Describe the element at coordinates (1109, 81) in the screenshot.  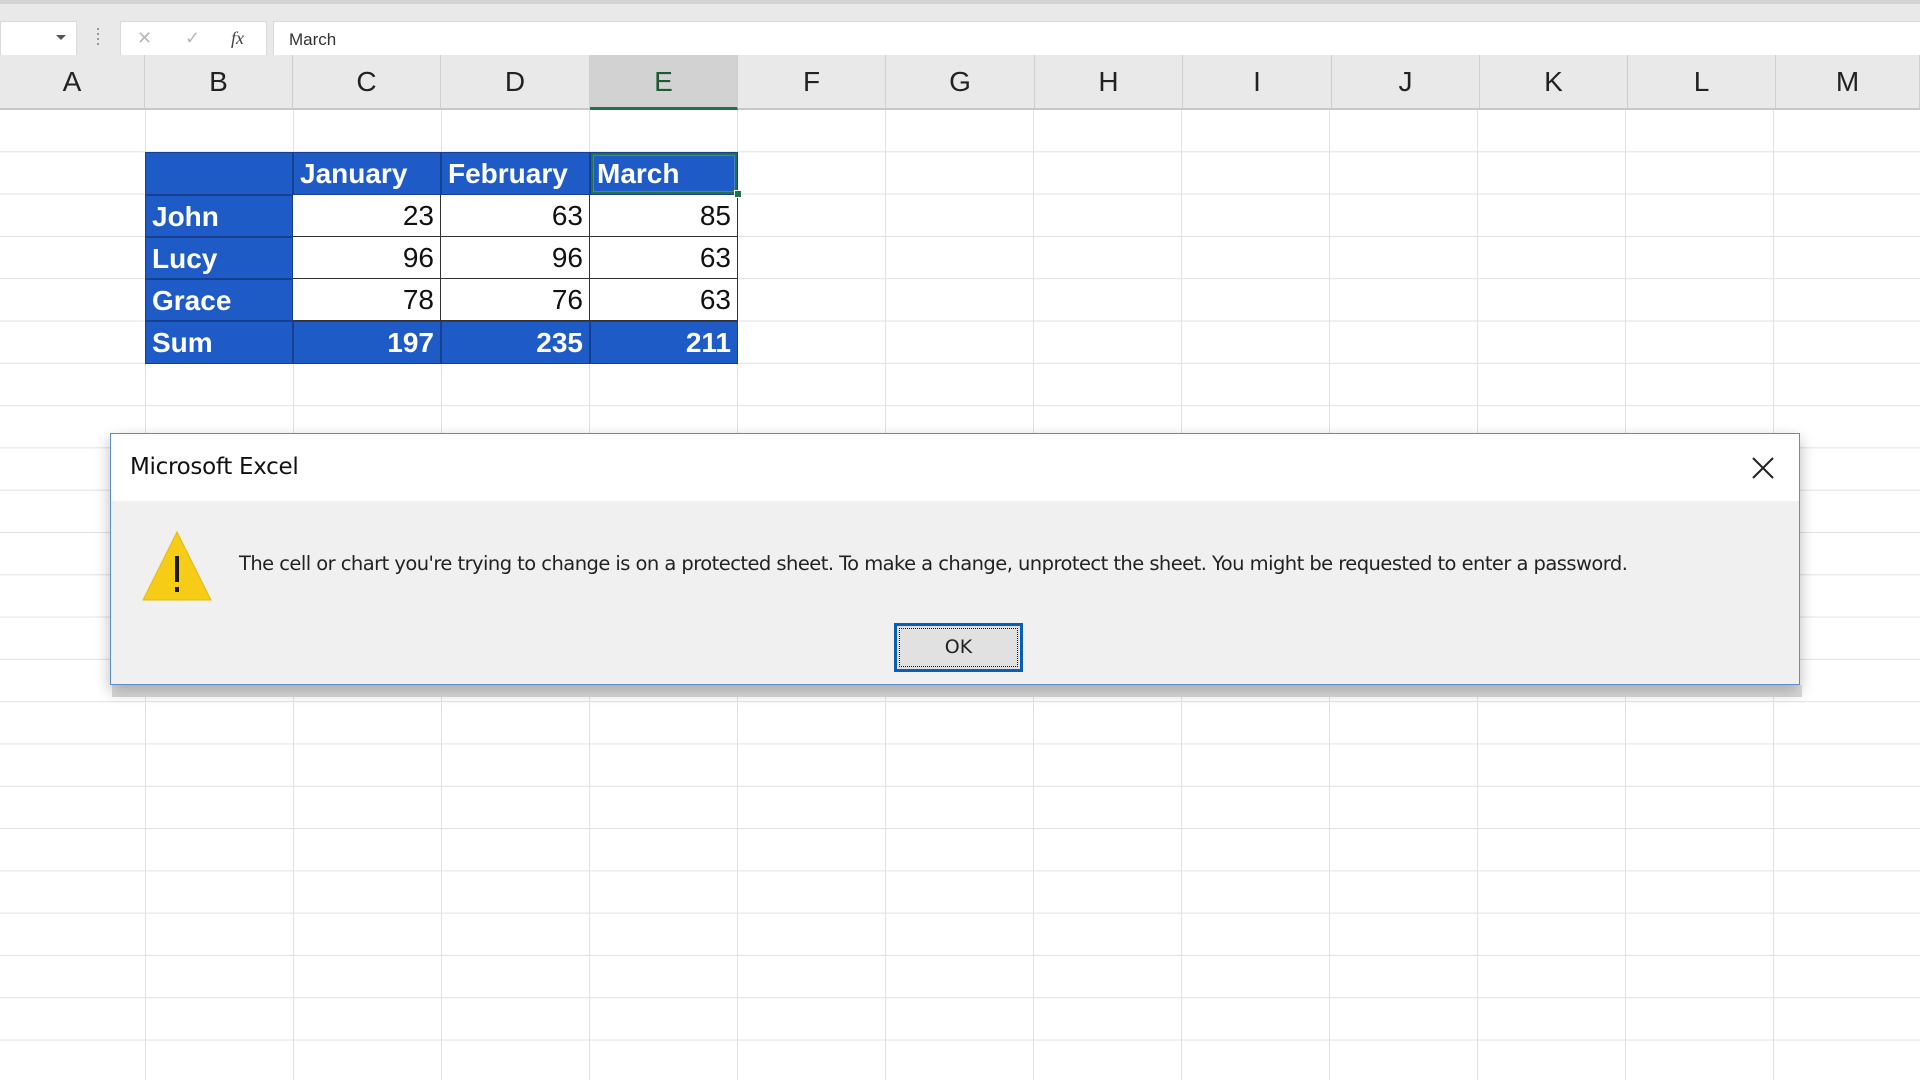
I see `column-header-h: H` at that location.